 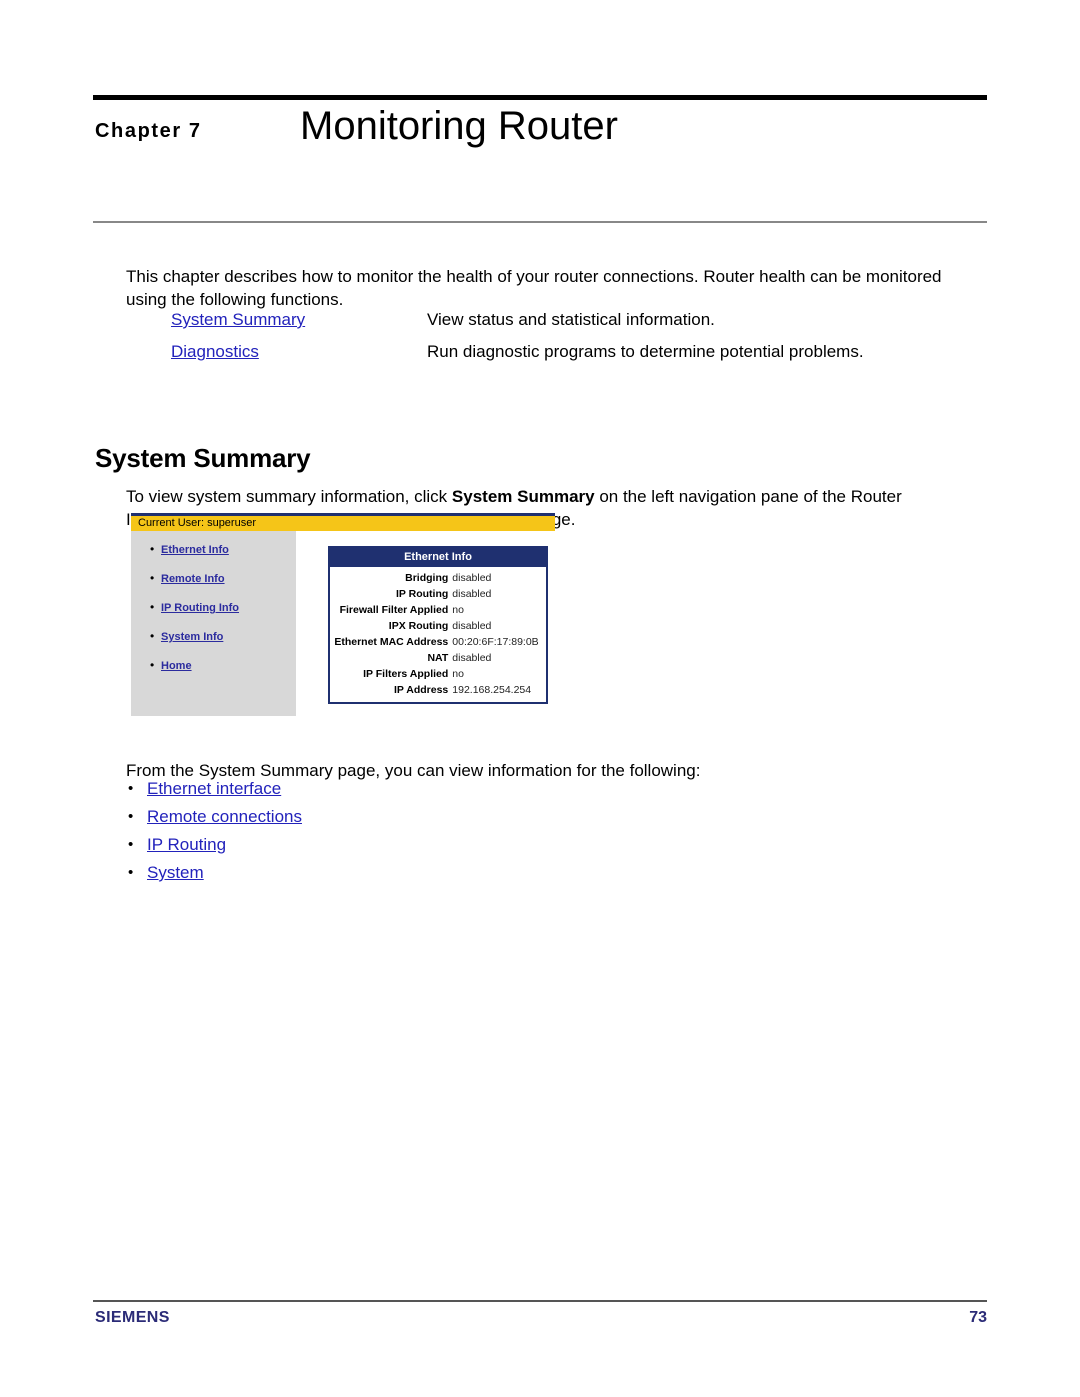 I want to click on link-ethernet-interface: Ethernet interface, so click(x=214, y=788).